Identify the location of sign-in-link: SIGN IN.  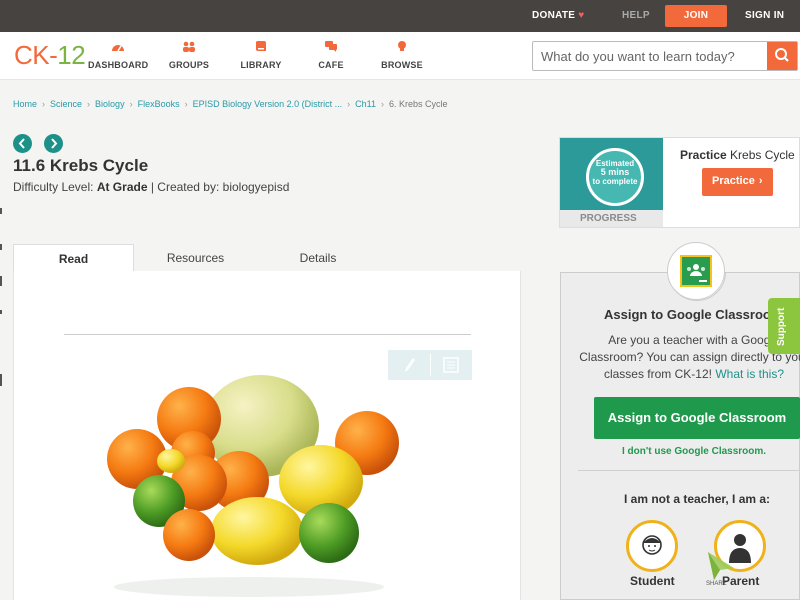
(764, 16).